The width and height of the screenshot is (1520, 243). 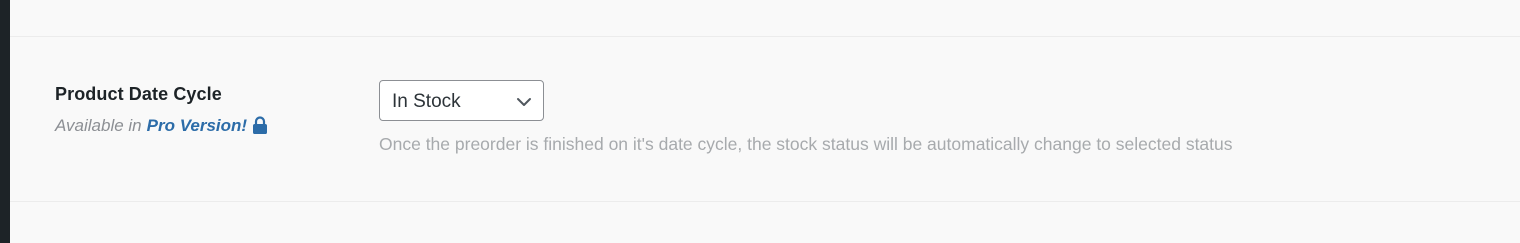 What do you see at coordinates (197, 126) in the screenshot?
I see `pro-version-link: Pro Version!` at bounding box center [197, 126].